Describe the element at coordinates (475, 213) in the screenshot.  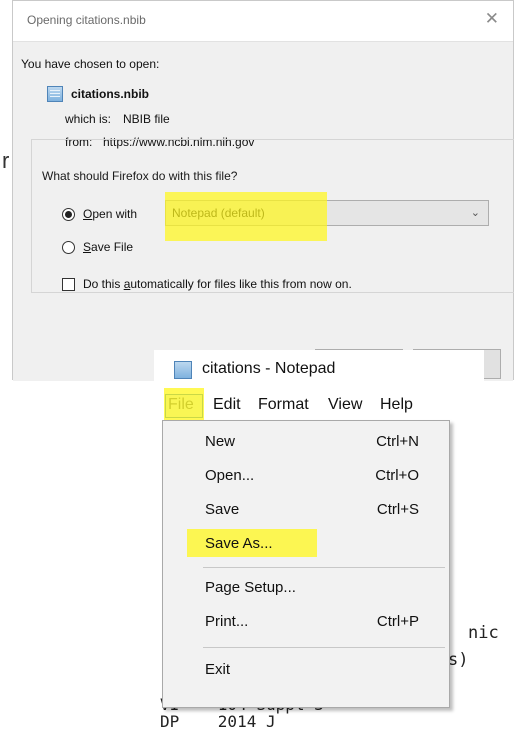
I see `chevron-down-icon: ⌄` at that location.